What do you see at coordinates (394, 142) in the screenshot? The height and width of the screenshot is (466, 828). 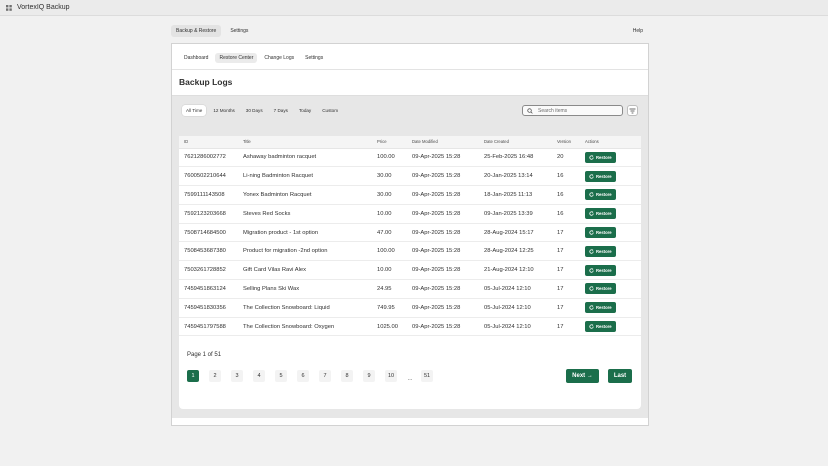 I see `column-header-price: Price` at bounding box center [394, 142].